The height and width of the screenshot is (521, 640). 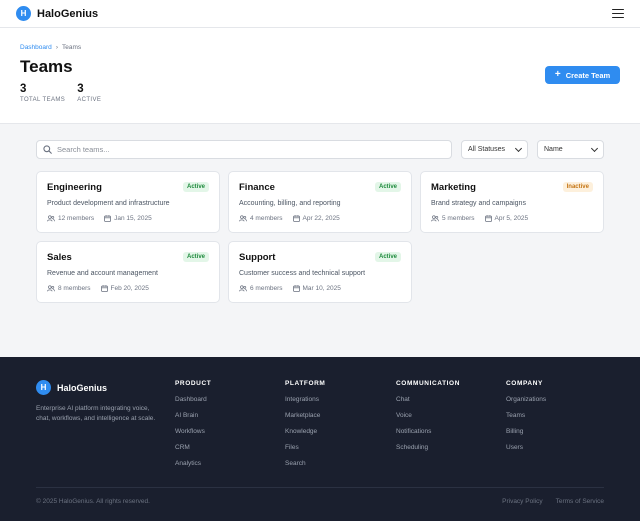 I want to click on status-filter-select: All Statuses, so click(x=494, y=149).